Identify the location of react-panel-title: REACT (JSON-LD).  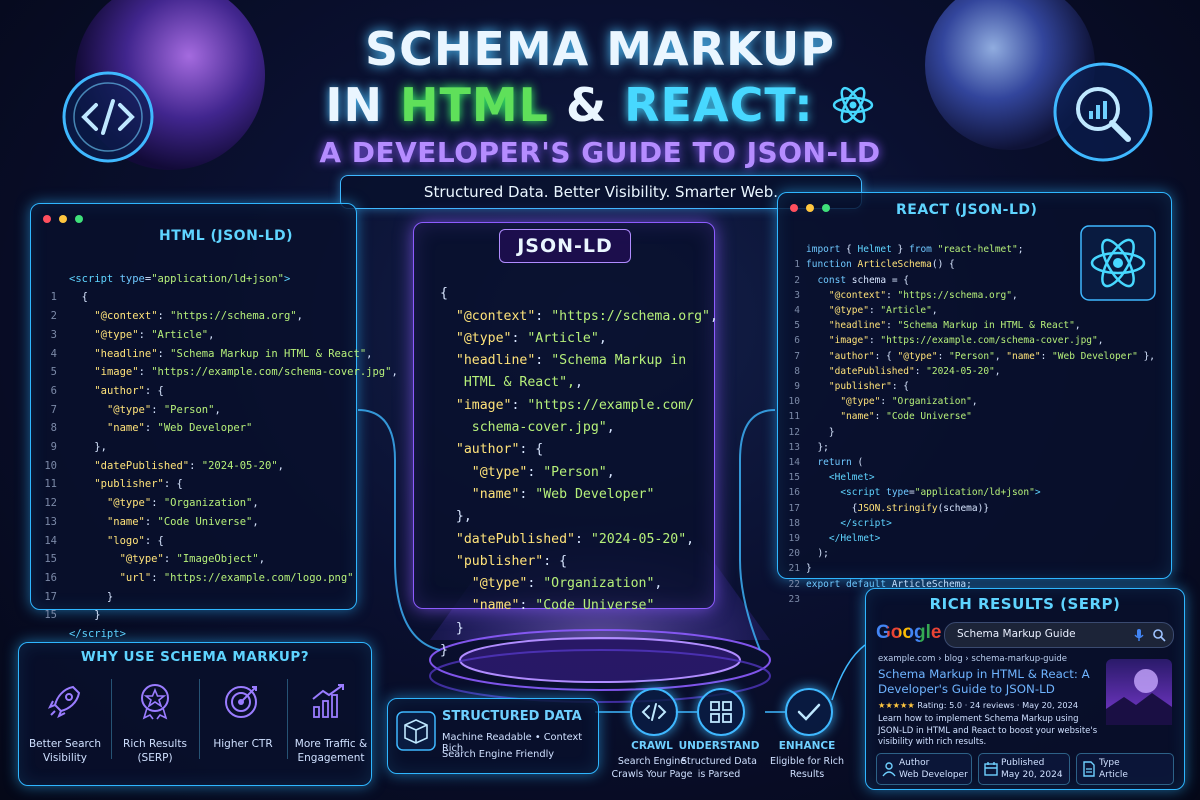
(967, 210).